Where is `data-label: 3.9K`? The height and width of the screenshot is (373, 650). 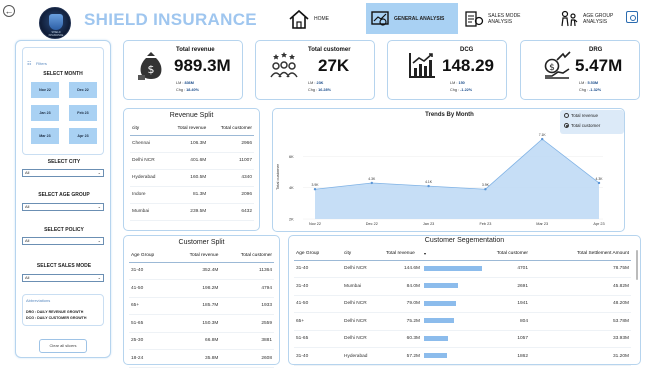 data-label: 3.9K is located at coordinates (486, 185).